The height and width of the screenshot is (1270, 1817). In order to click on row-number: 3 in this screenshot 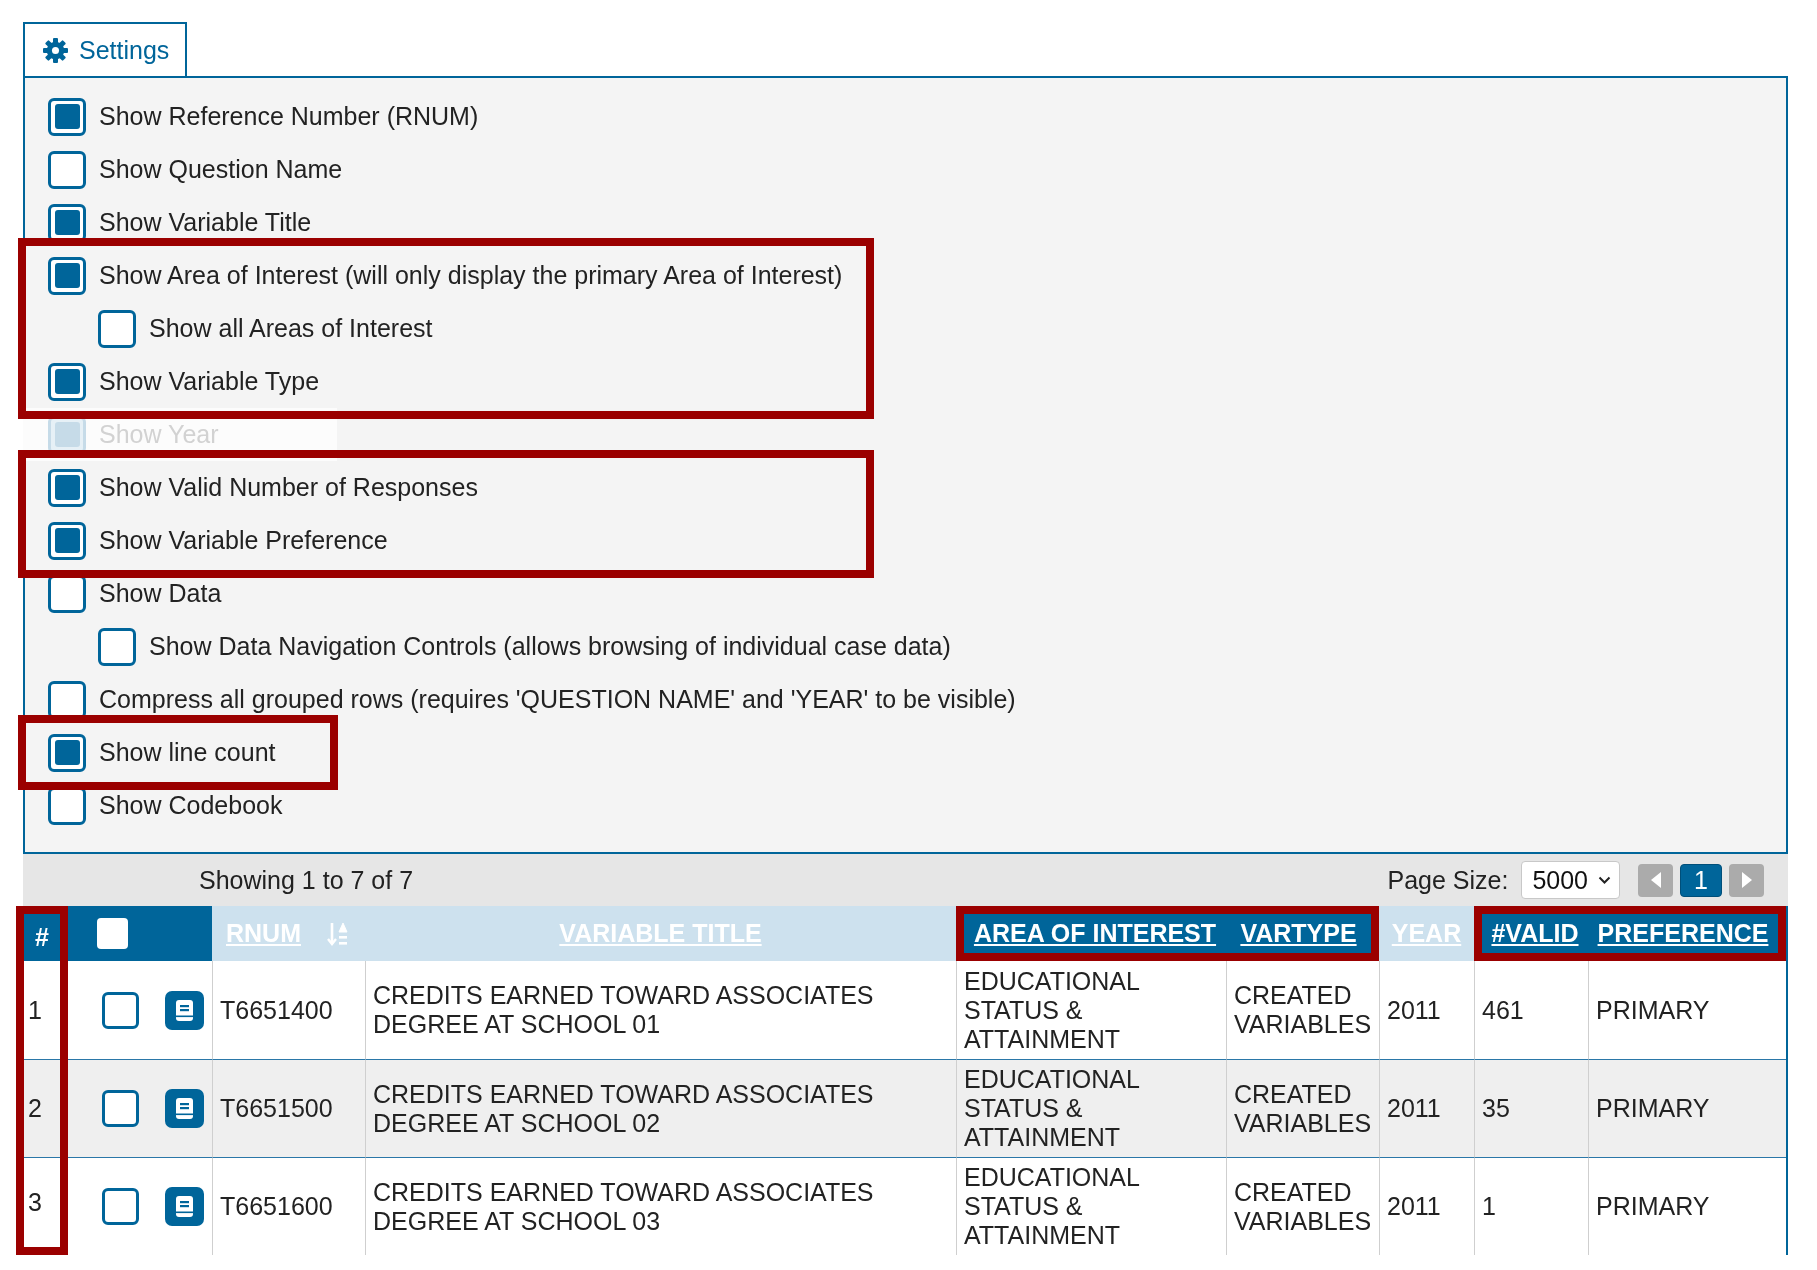, I will do `click(42, 1202)`.